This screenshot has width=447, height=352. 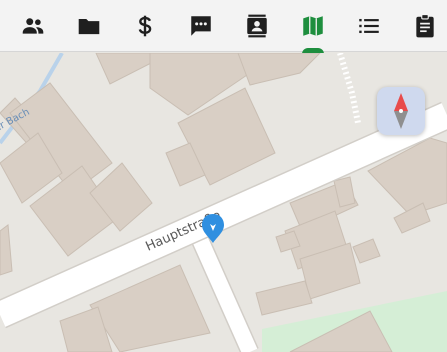 I want to click on tab-files, so click(x=89, y=26).